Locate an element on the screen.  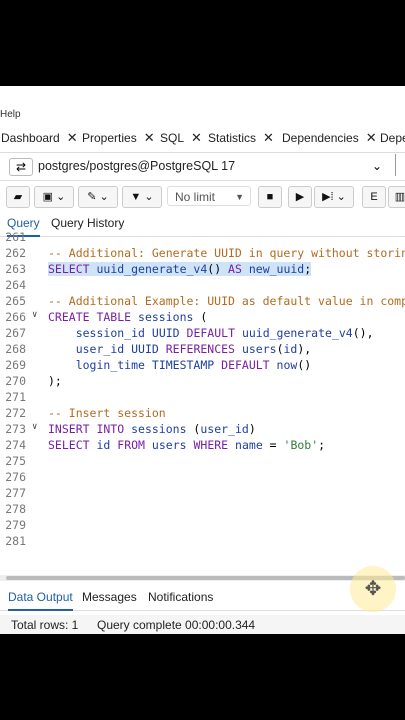
line-number: 264 is located at coordinates (15, 285).